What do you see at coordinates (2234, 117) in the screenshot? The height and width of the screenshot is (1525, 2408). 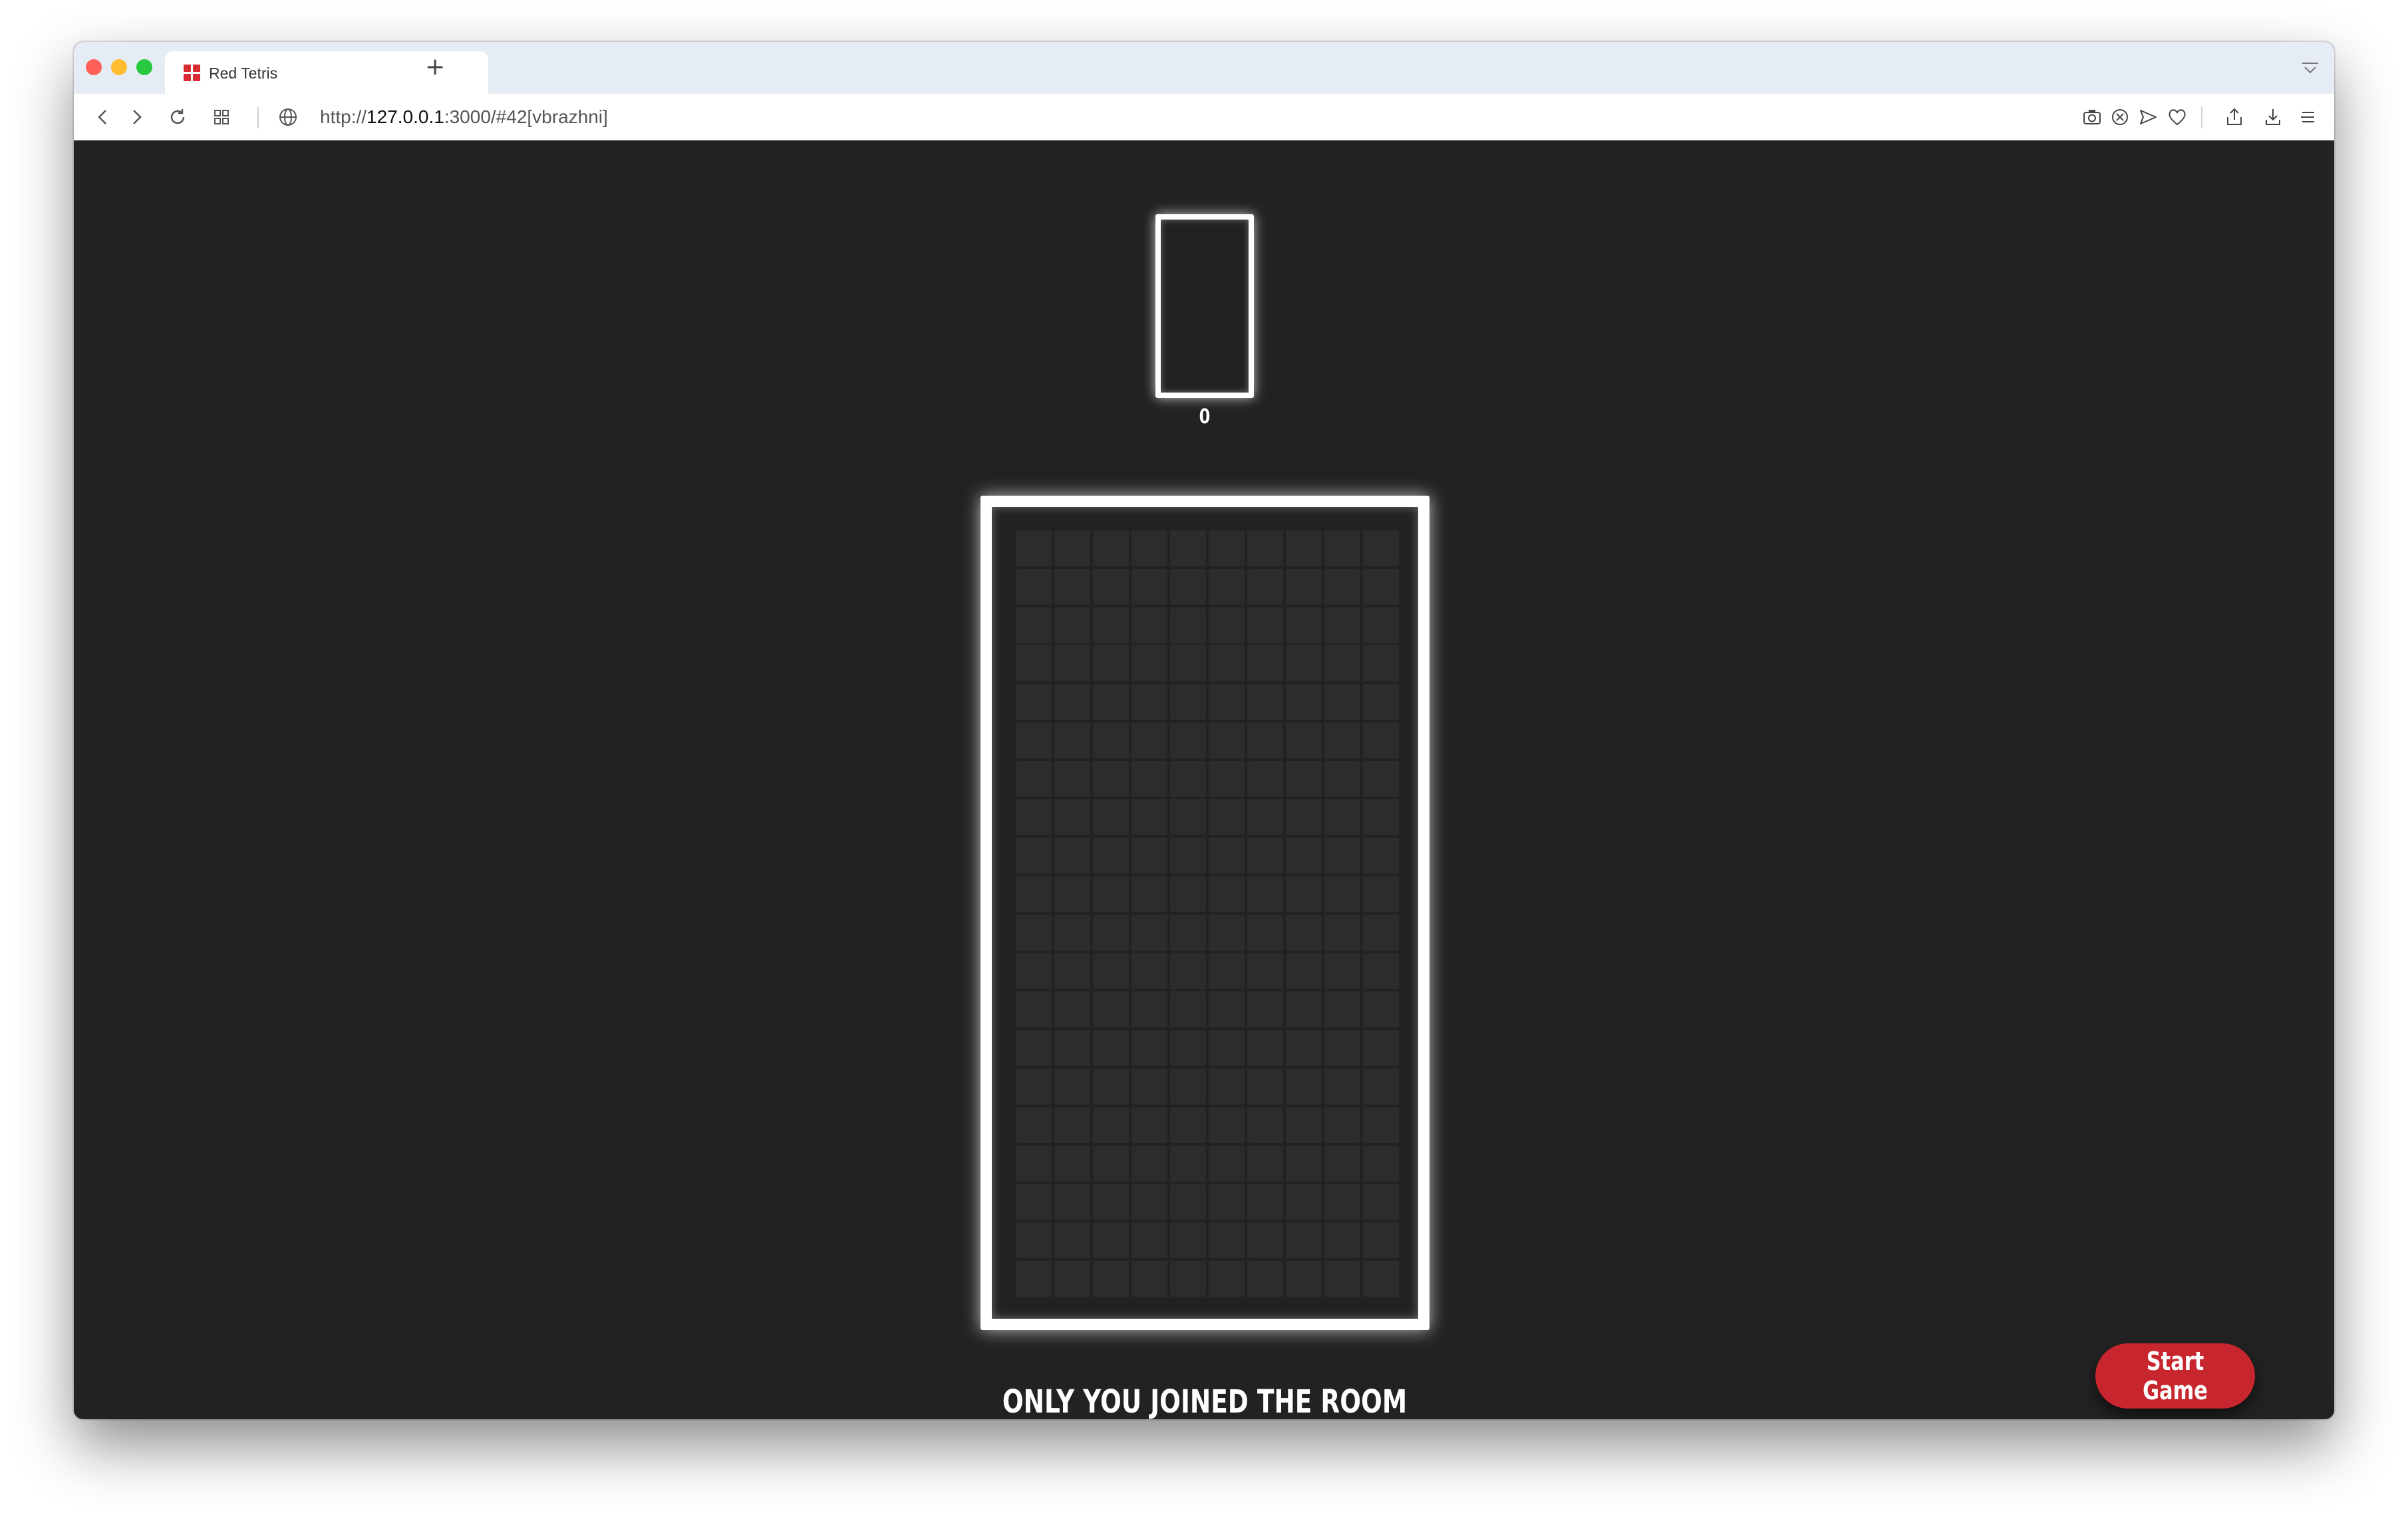 I see `share-icon` at bounding box center [2234, 117].